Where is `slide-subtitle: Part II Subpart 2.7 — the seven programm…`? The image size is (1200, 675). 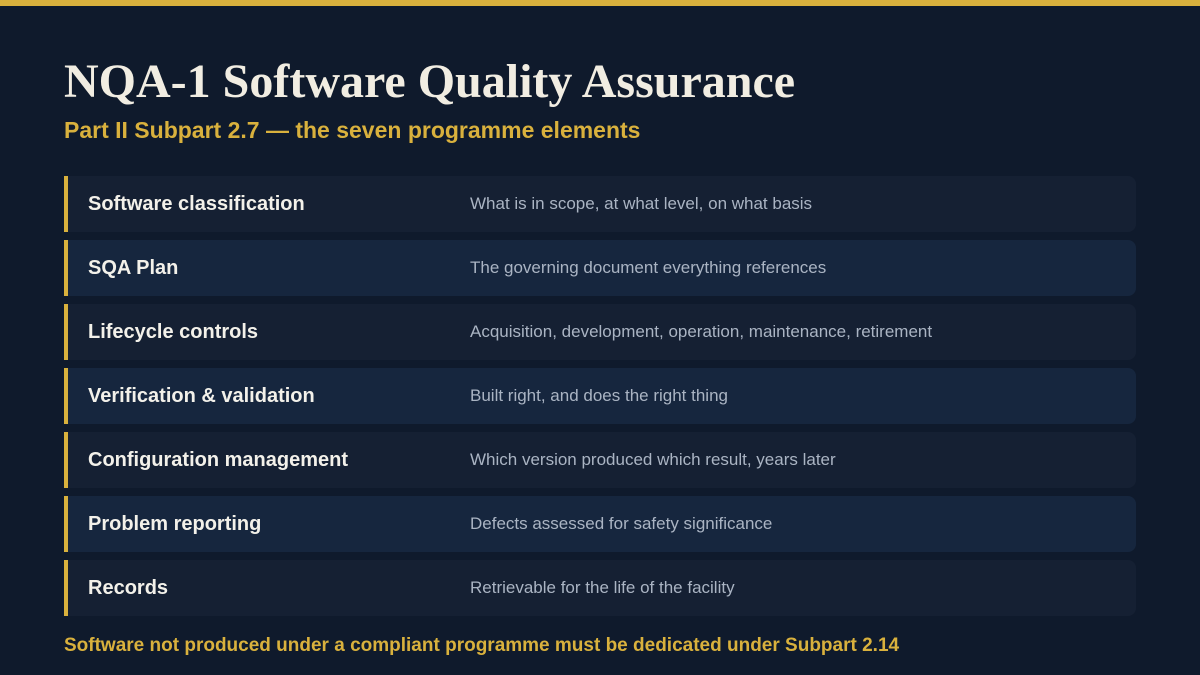
slide-subtitle: Part II Subpart 2.7 — the seven programm… is located at coordinates (352, 130).